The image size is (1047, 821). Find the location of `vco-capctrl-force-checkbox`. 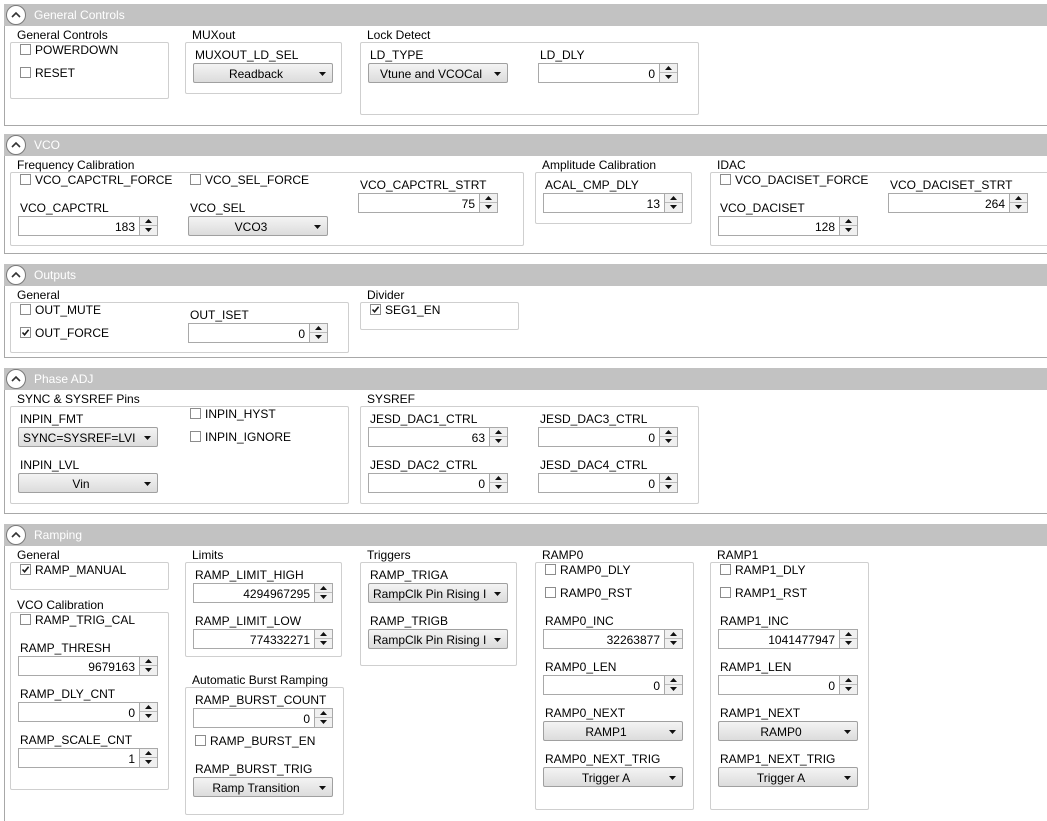

vco-capctrl-force-checkbox is located at coordinates (25, 179).